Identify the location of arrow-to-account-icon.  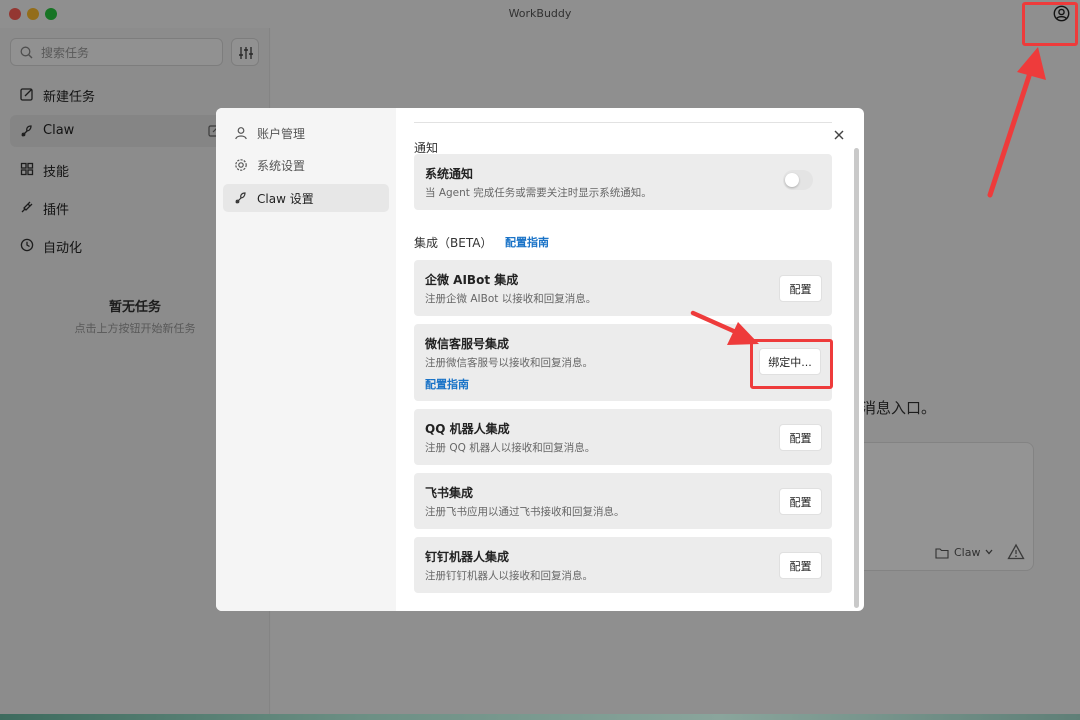
(1016, 122).